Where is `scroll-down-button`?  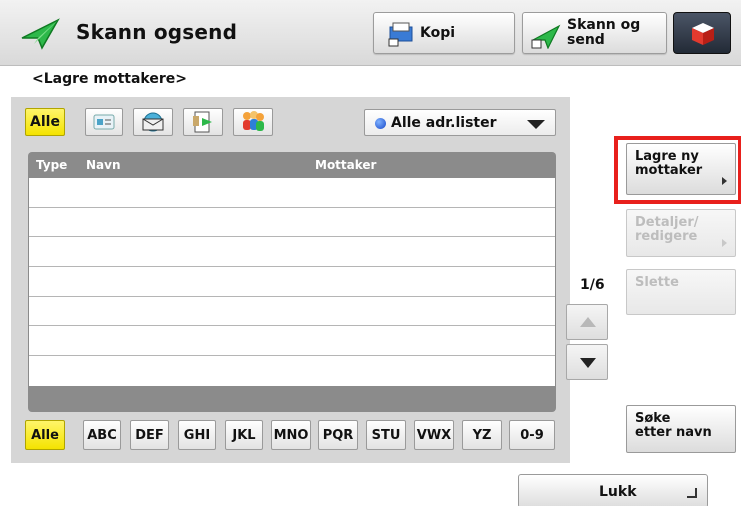
scroll-down-button is located at coordinates (587, 362).